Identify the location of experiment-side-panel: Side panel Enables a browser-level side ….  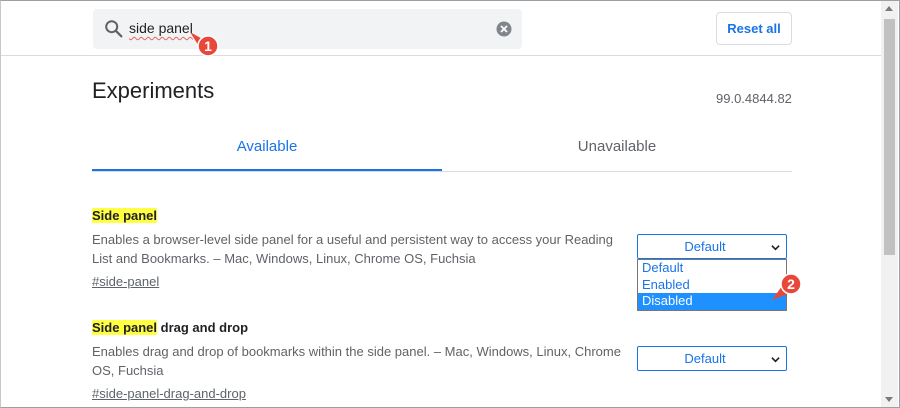
(362, 249).